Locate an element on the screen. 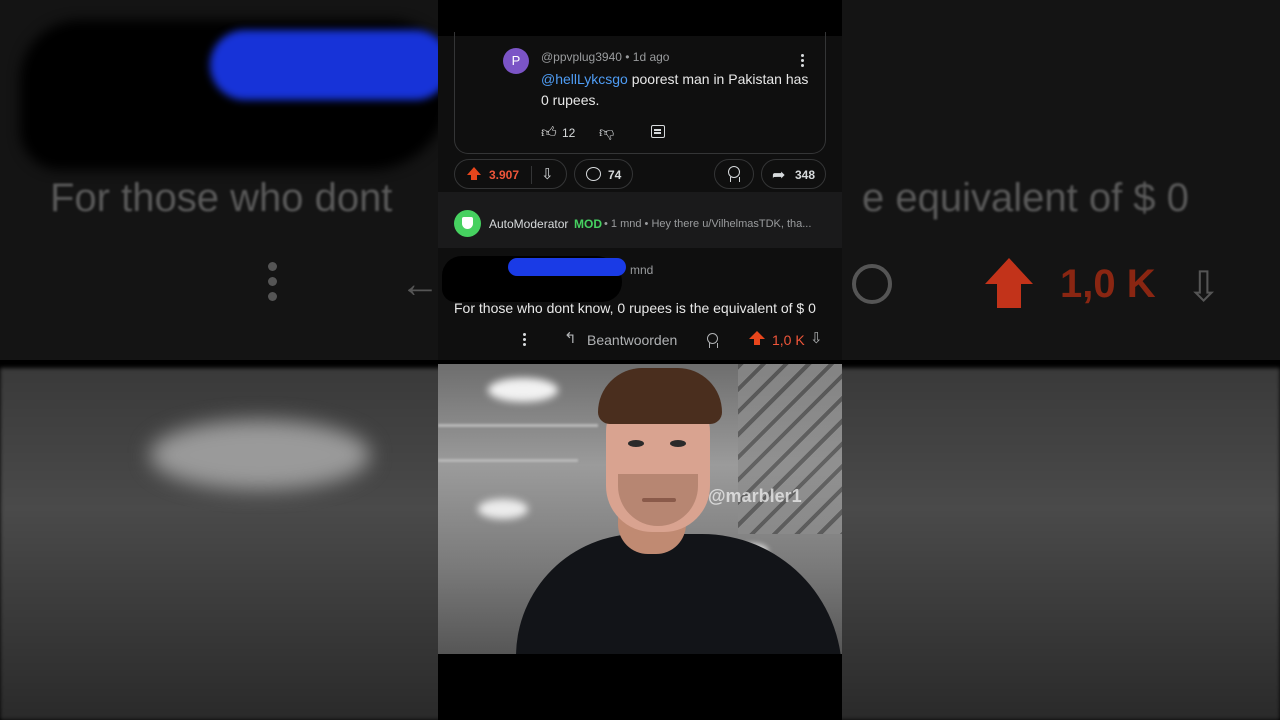 Image resolution: width=1280 pixels, height=720 pixels. mention-link: @hellLykcsgo is located at coordinates (584, 79).